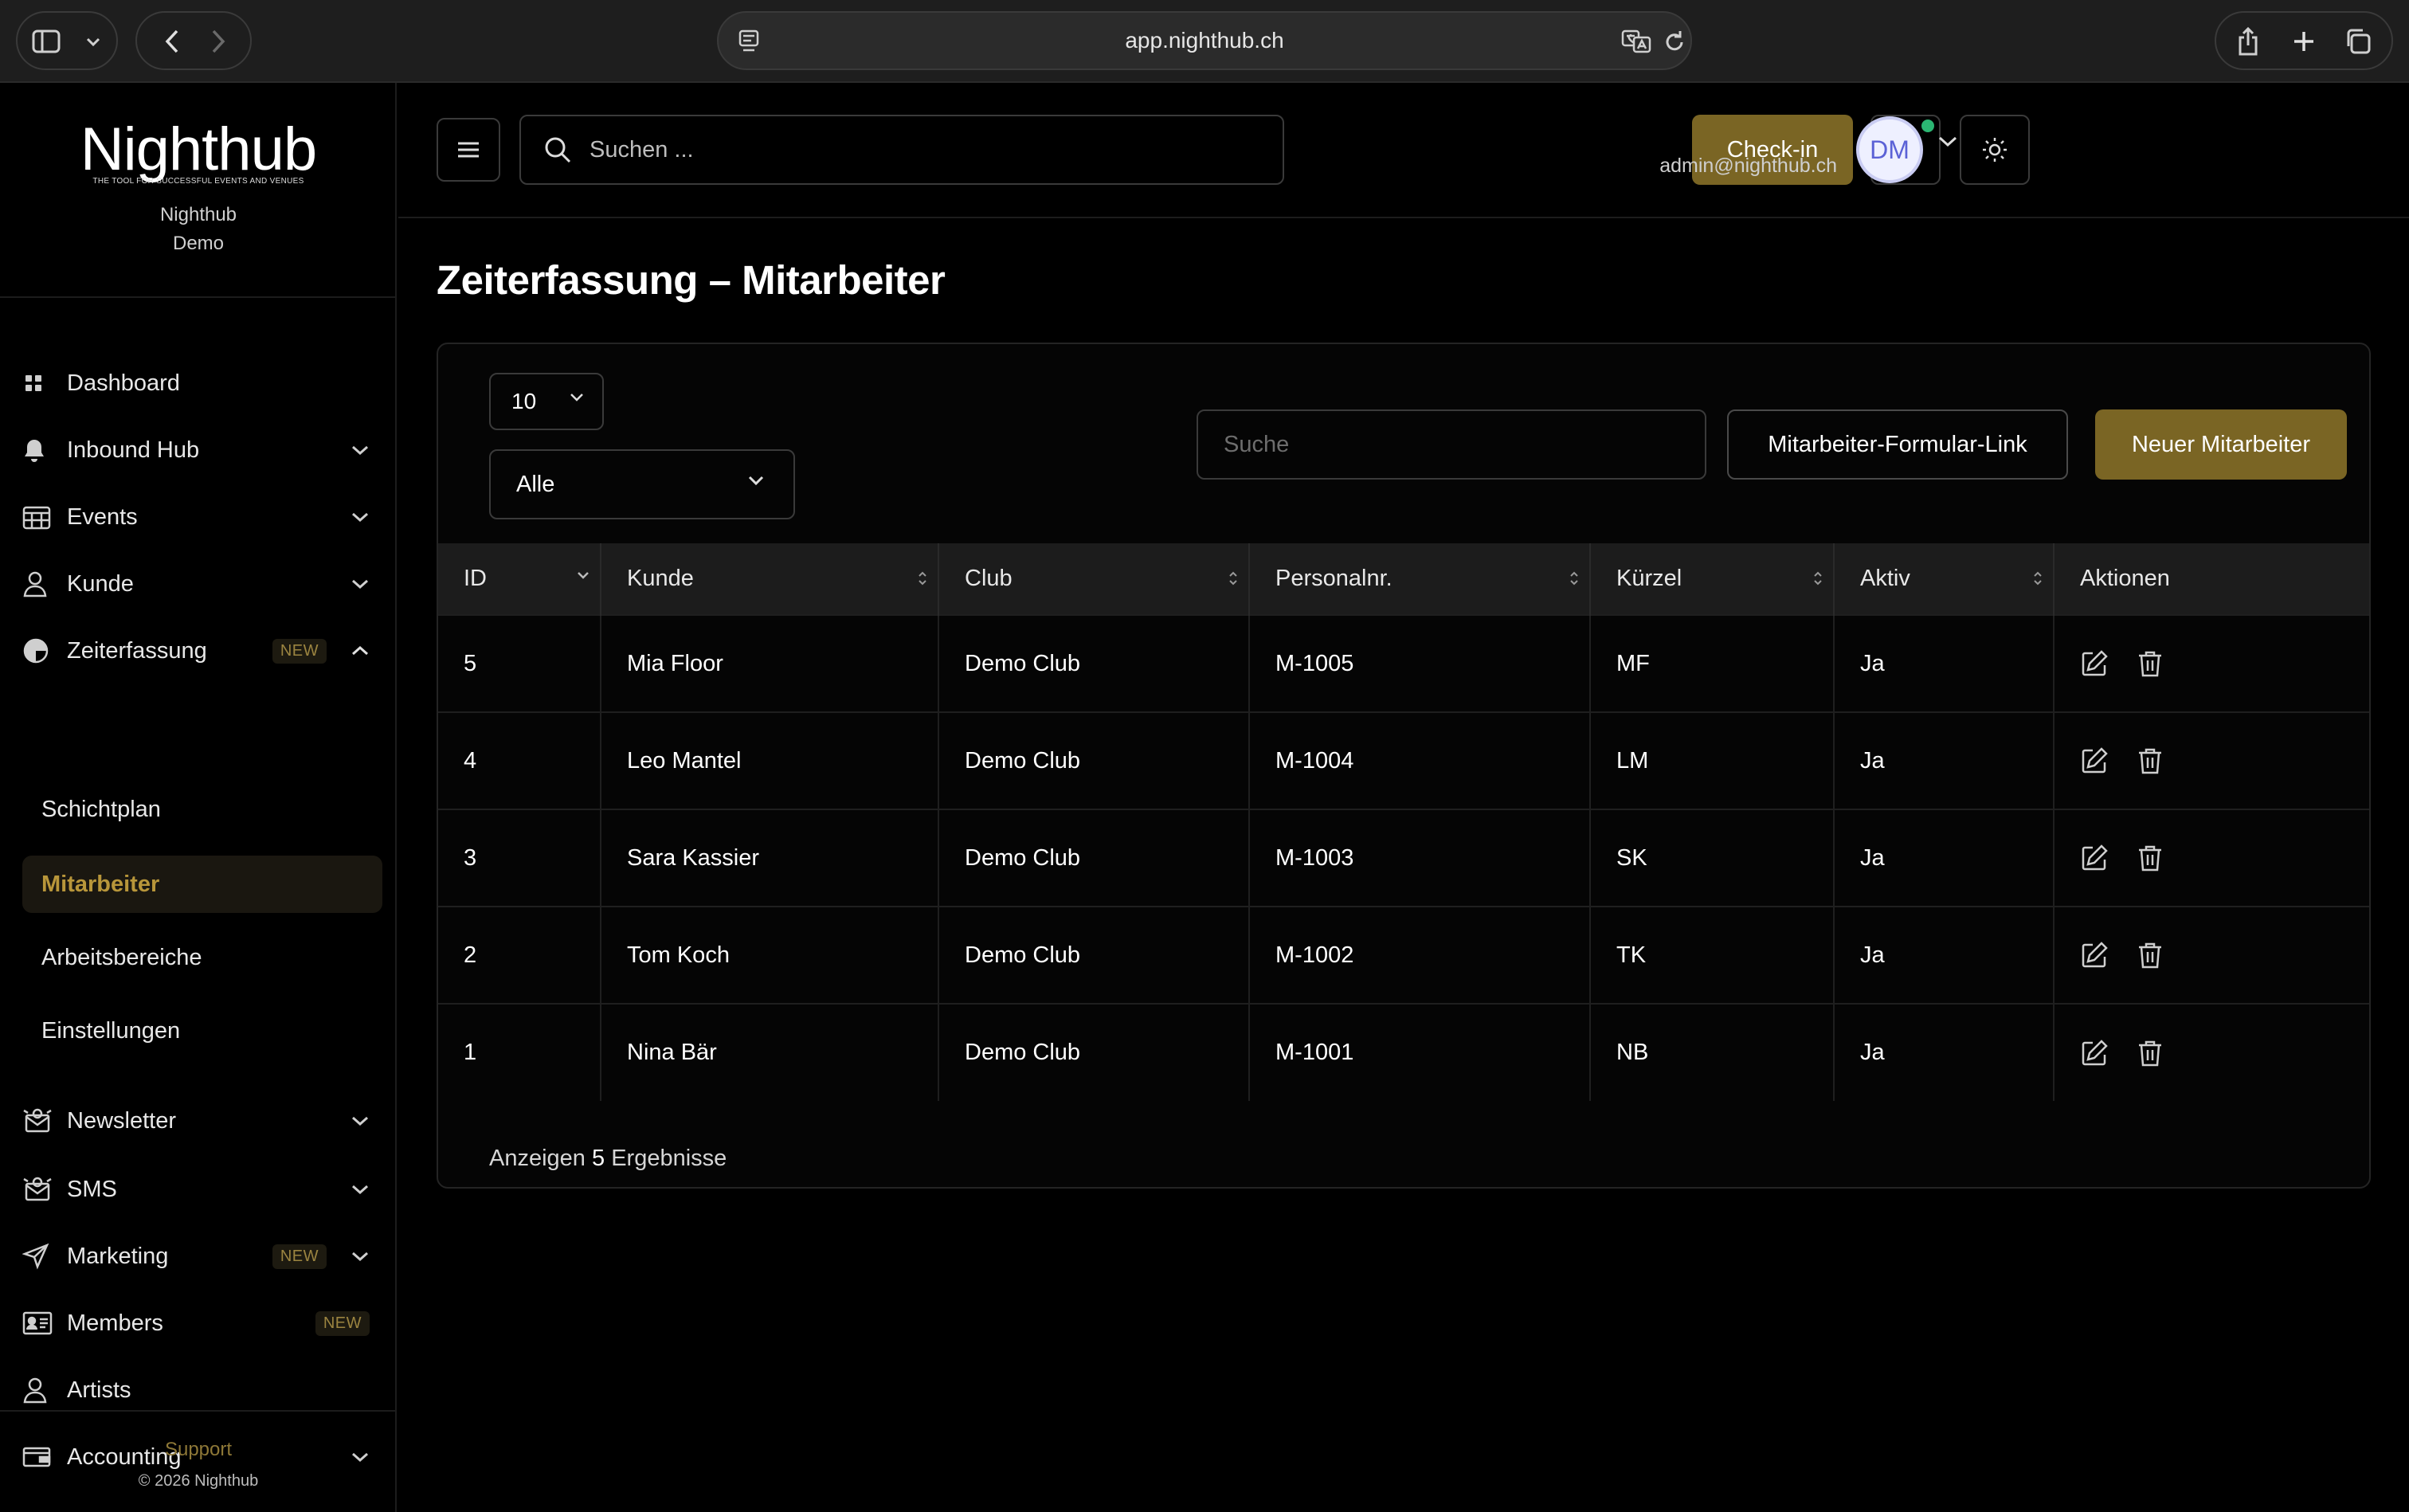 Image resolution: width=2409 pixels, height=1512 pixels. Describe the element at coordinates (1420, 858) in the screenshot. I see `cell-personalnr: M-1003` at that location.